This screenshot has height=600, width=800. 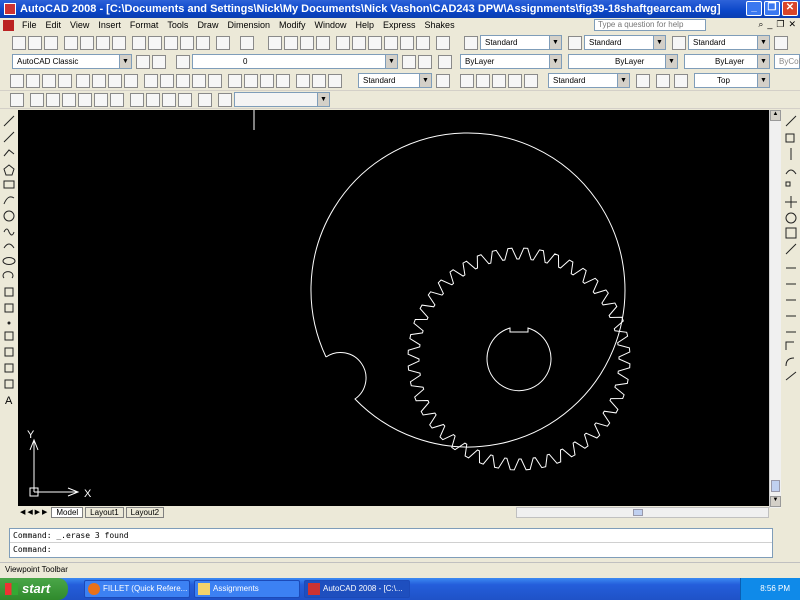 I want to click on menu-help: Help, so click(x=366, y=25).